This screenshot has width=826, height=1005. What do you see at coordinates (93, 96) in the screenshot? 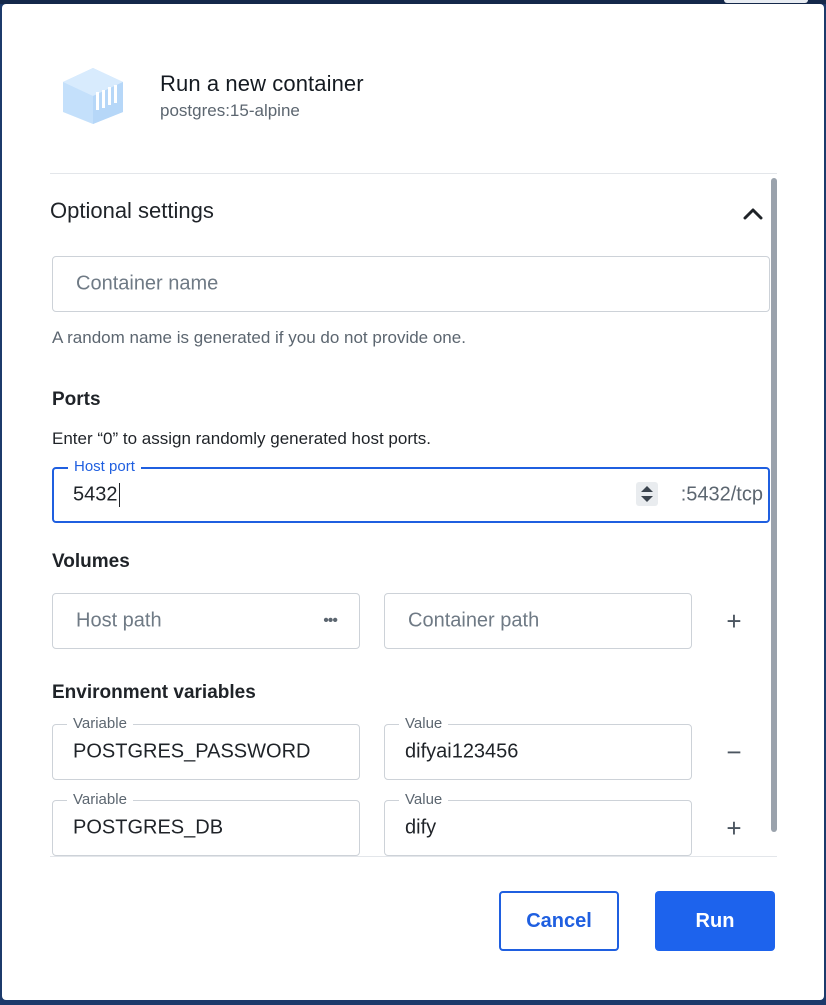
I see `container-icon` at bounding box center [93, 96].